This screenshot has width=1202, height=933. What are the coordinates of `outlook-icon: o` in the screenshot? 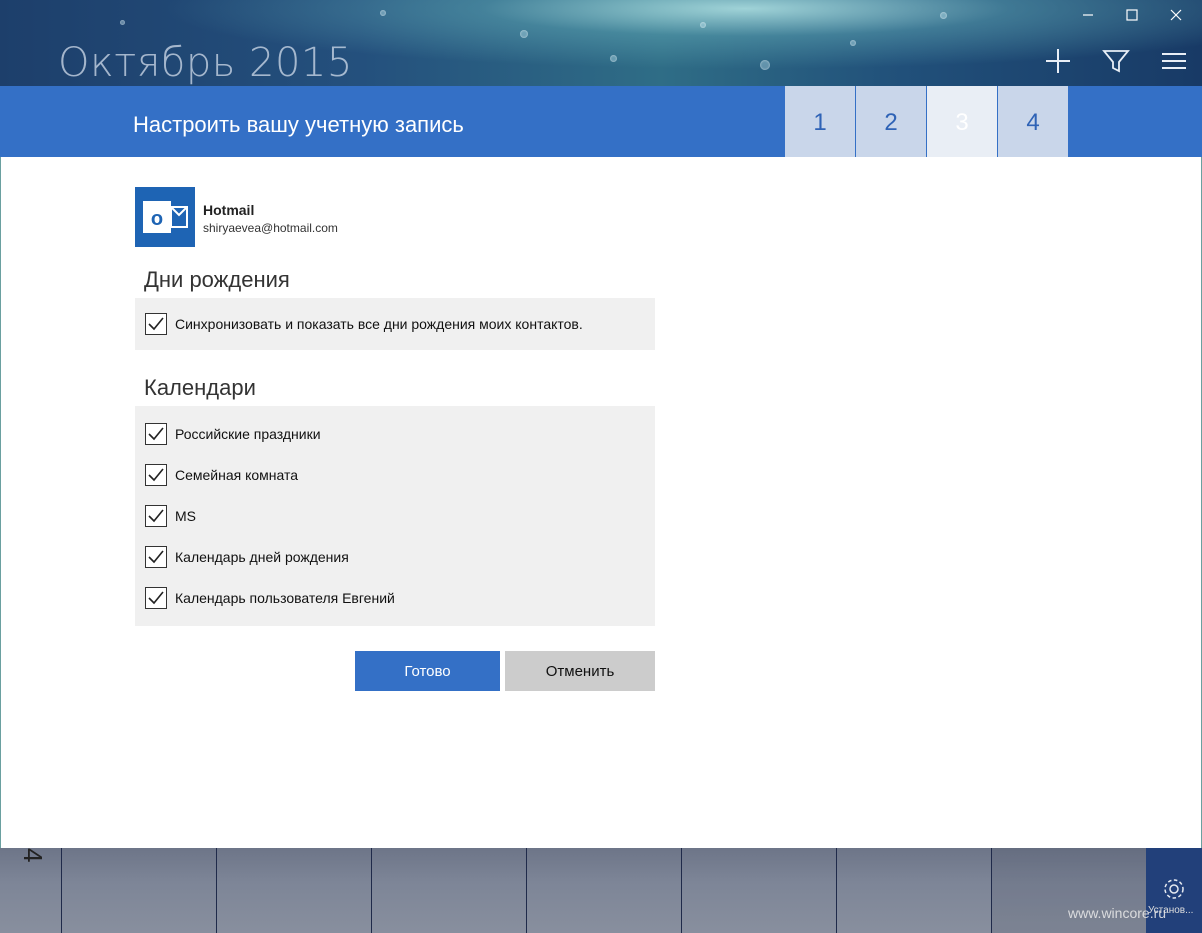 It's located at (165, 217).